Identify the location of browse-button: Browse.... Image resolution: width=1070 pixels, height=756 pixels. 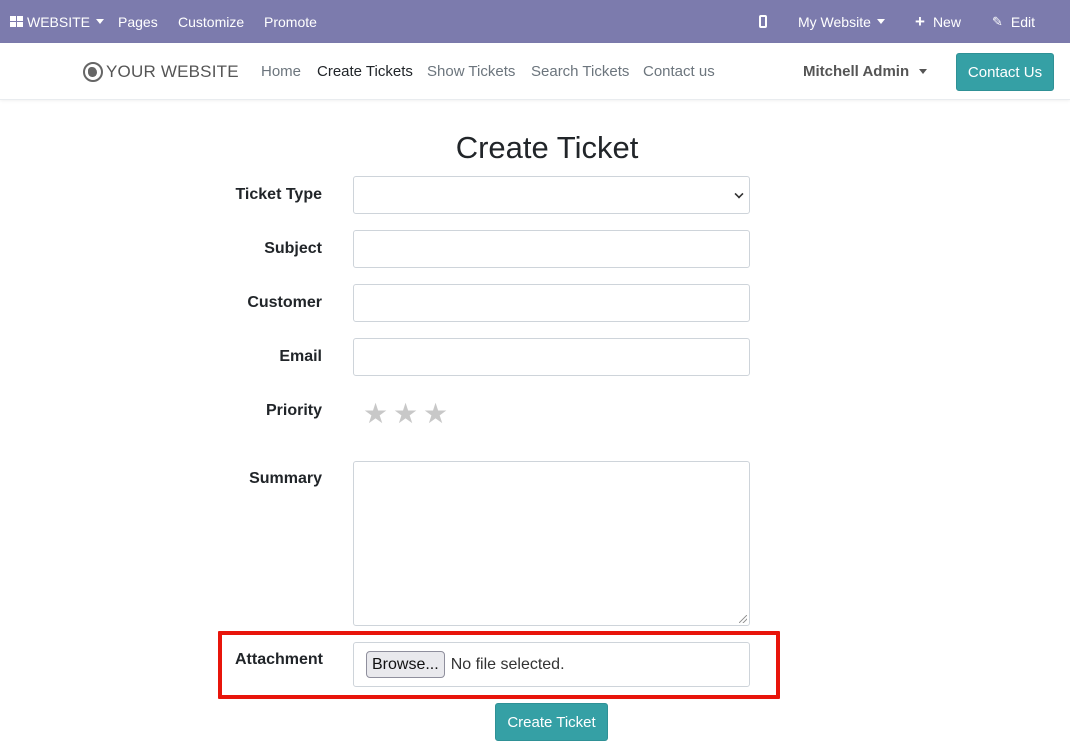
(405, 664).